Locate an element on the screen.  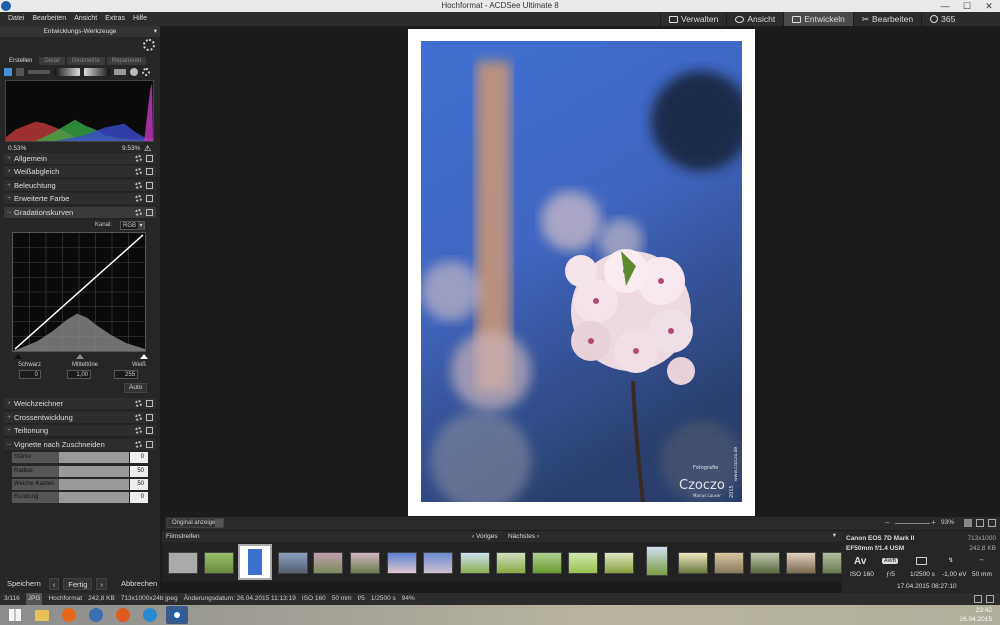
zoom-menu-icon is located at coordinates (968, 523).